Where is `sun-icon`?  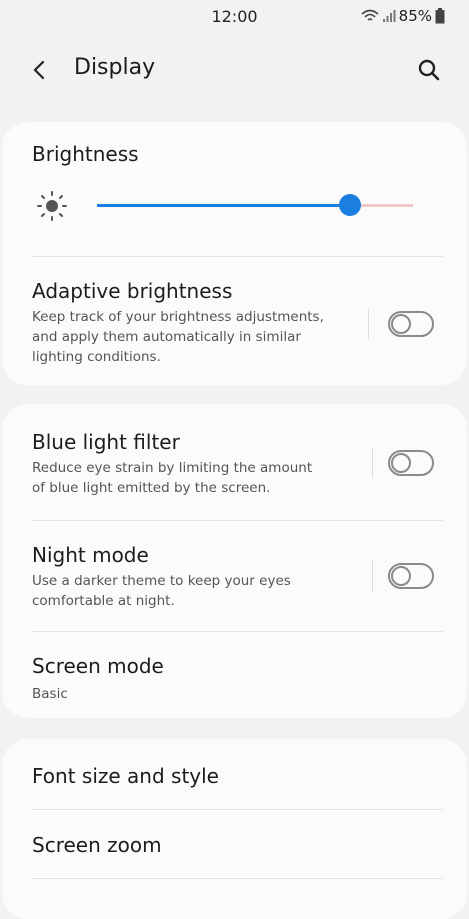 sun-icon is located at coordinates (52, 206).